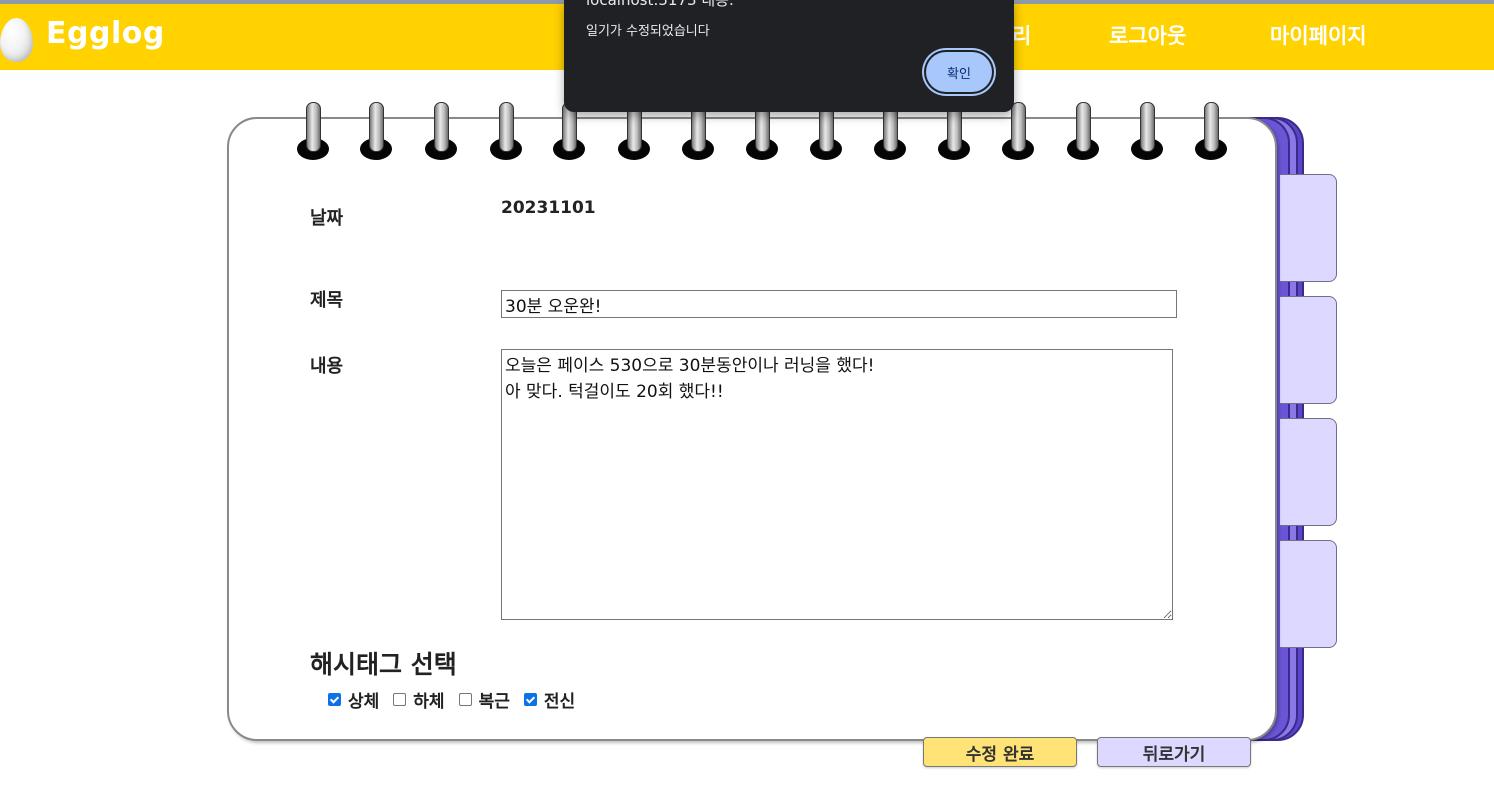 The height and width of the screenshot is (812, 1494). I want to click on nav-item-partial: 리, so click(1021, 35).